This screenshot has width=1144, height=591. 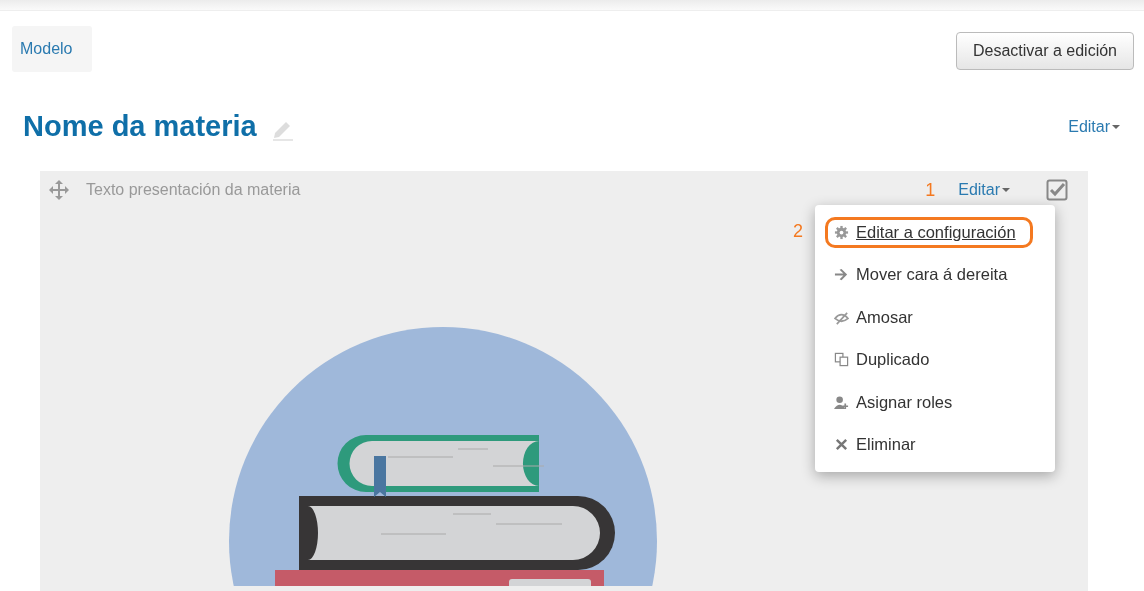 I want to click on user-plus-icon, so click(x=841, y=402).